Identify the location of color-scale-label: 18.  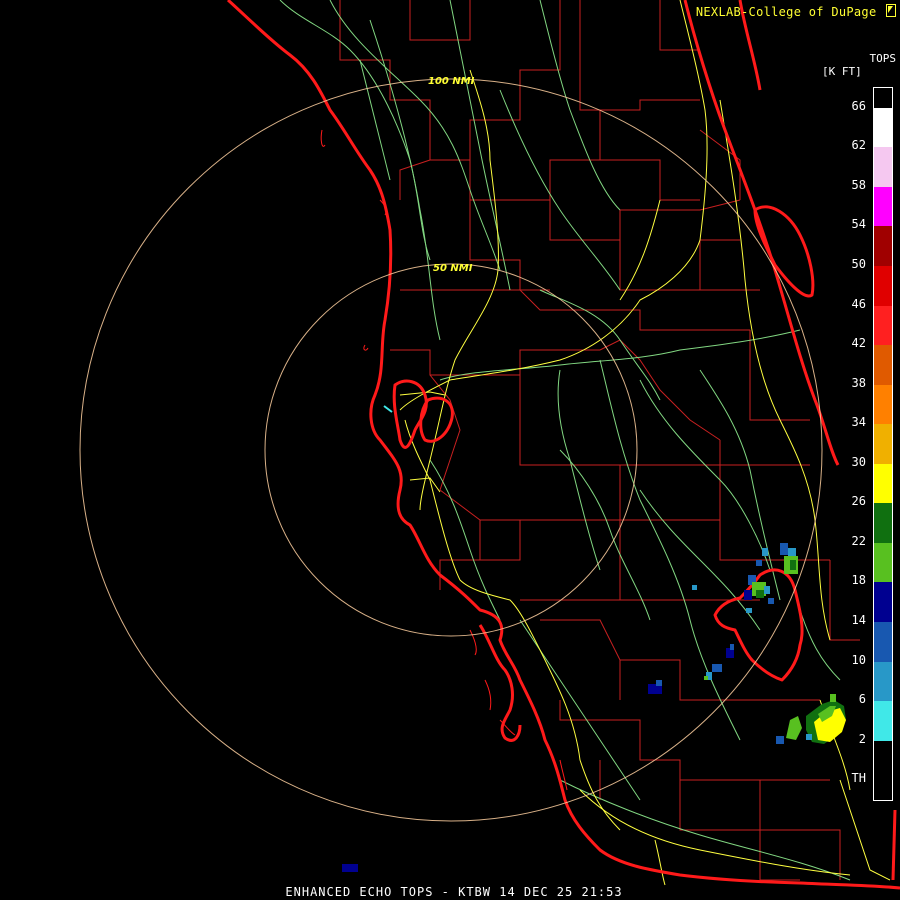
(858, 580).